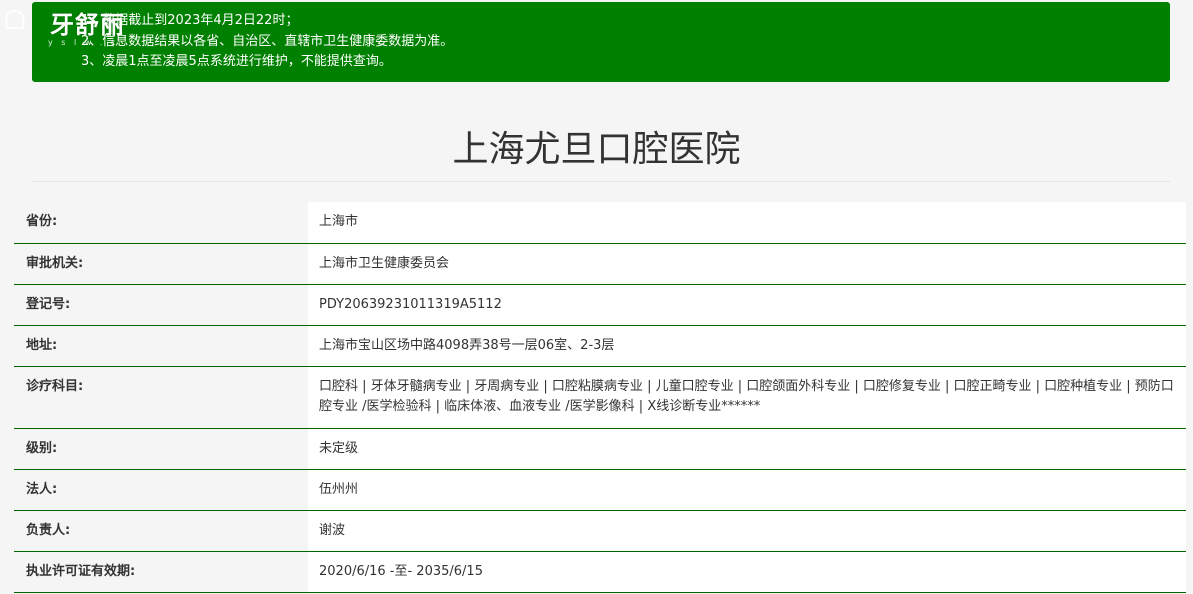 The image size is (1193, 594). What do you see at coordinates (601, 181) in the screenshot?
I see `title-divider` at bounding box center [601, 181].